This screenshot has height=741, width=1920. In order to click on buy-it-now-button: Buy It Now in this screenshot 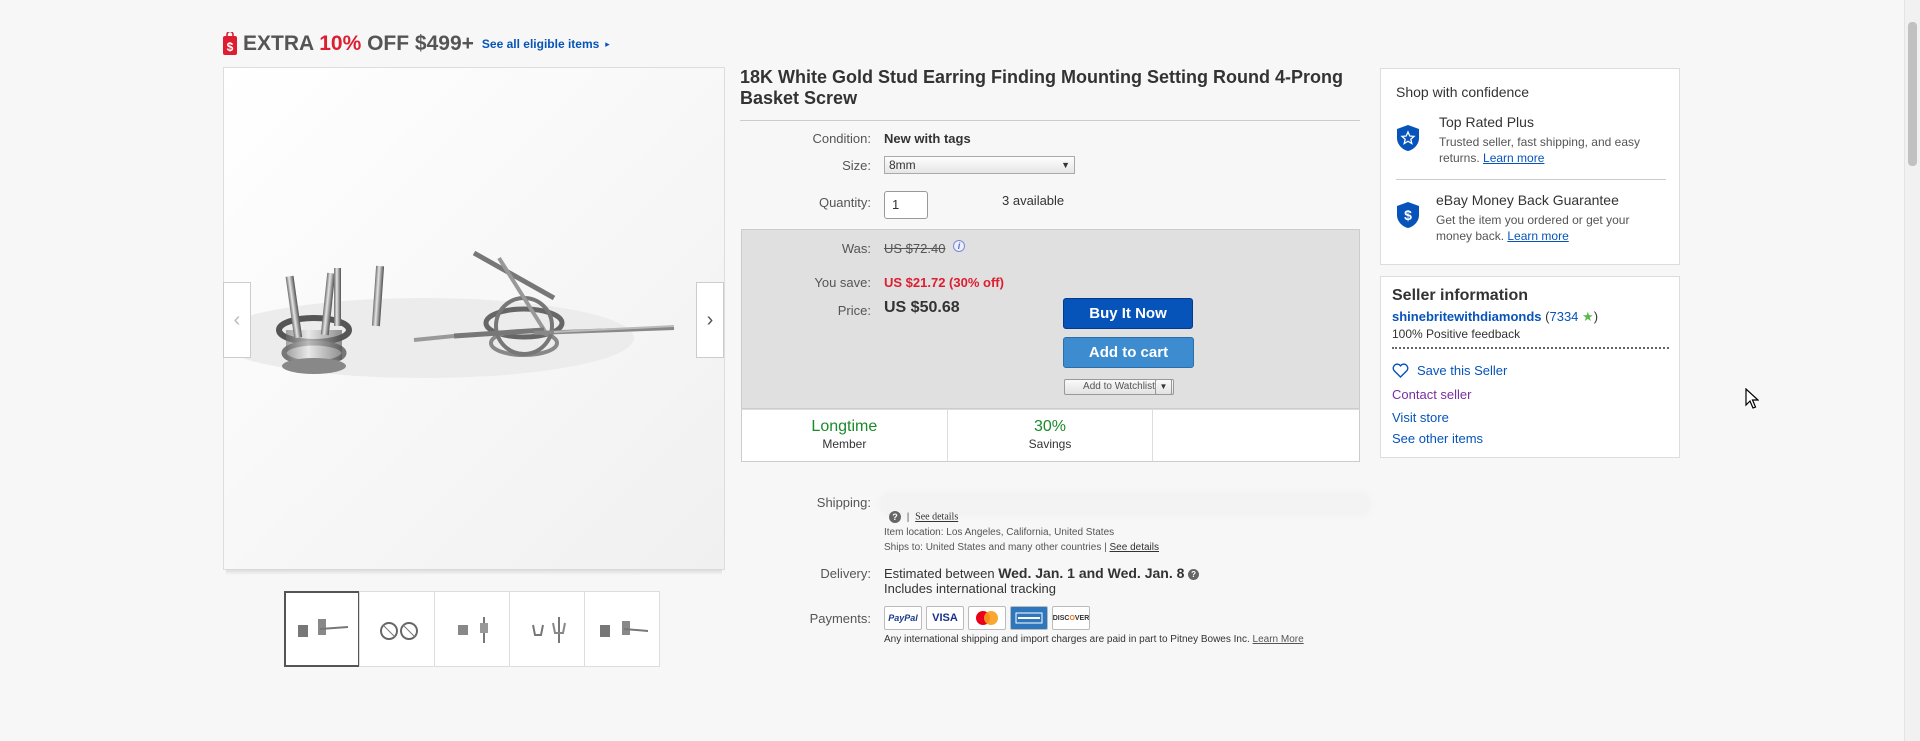, I will do `click(1128, 313)`.